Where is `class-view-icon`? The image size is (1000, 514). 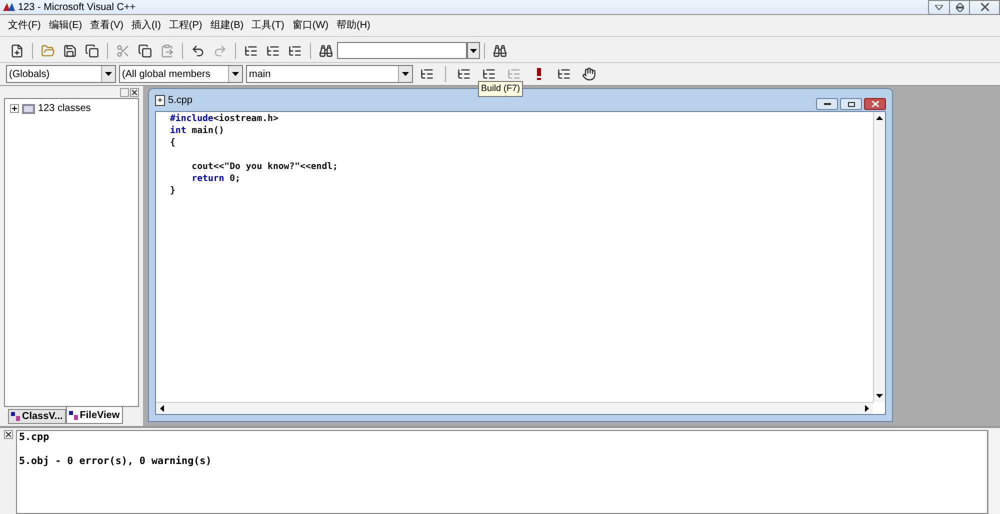 class-view-icon is located at coordinates (15, 416).